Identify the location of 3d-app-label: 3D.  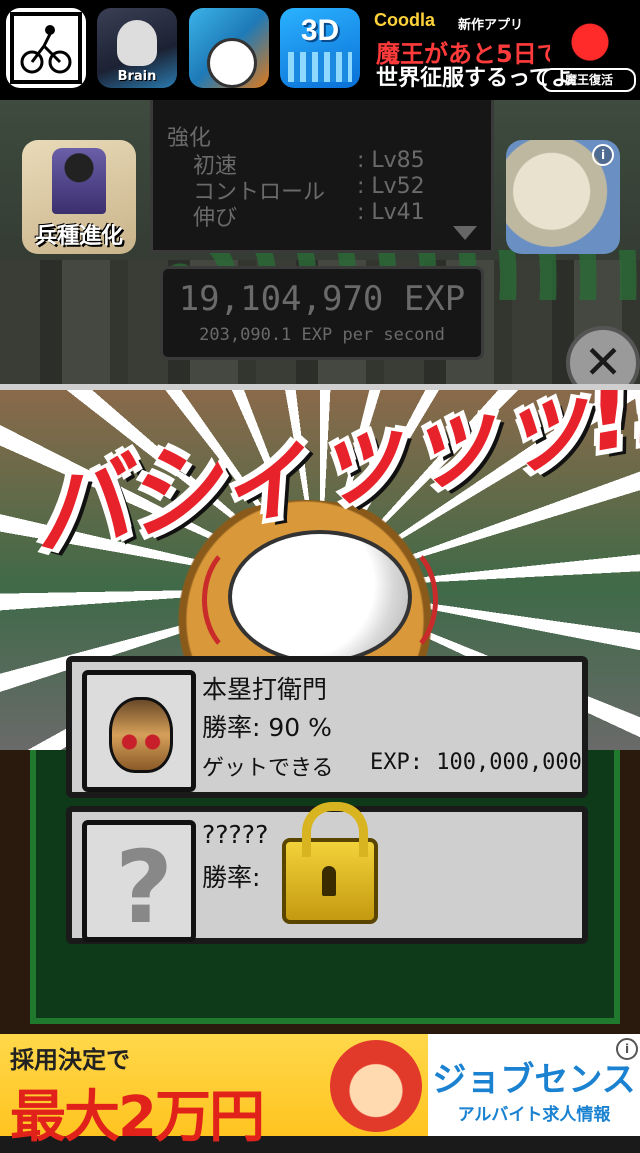
(320, 30).